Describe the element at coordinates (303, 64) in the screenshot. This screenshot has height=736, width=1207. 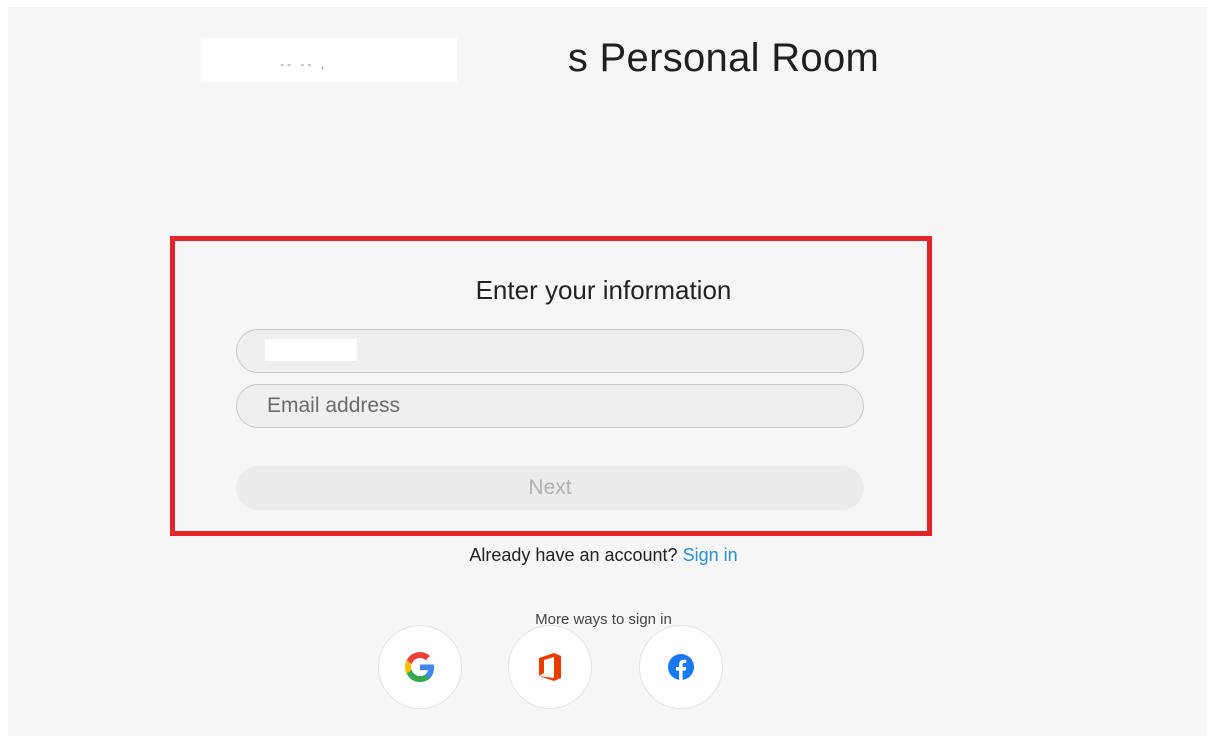
I see `redacted-name-remnant: -- -- ,` at that location.